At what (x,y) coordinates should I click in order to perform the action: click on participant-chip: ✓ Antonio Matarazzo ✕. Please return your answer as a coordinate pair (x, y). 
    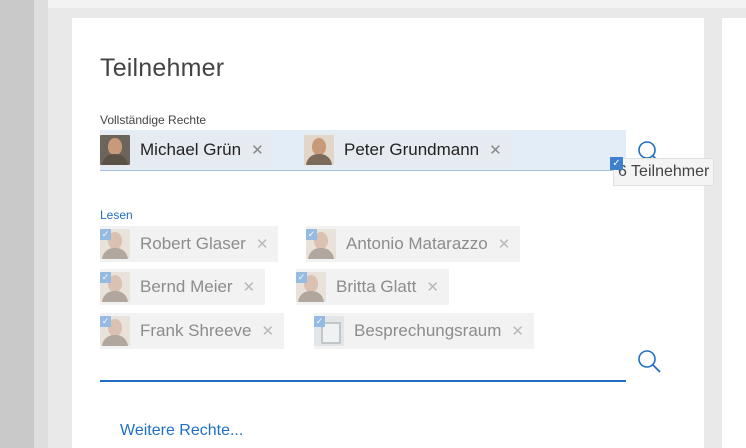
    Looking at the image, I should click on (413, 244).